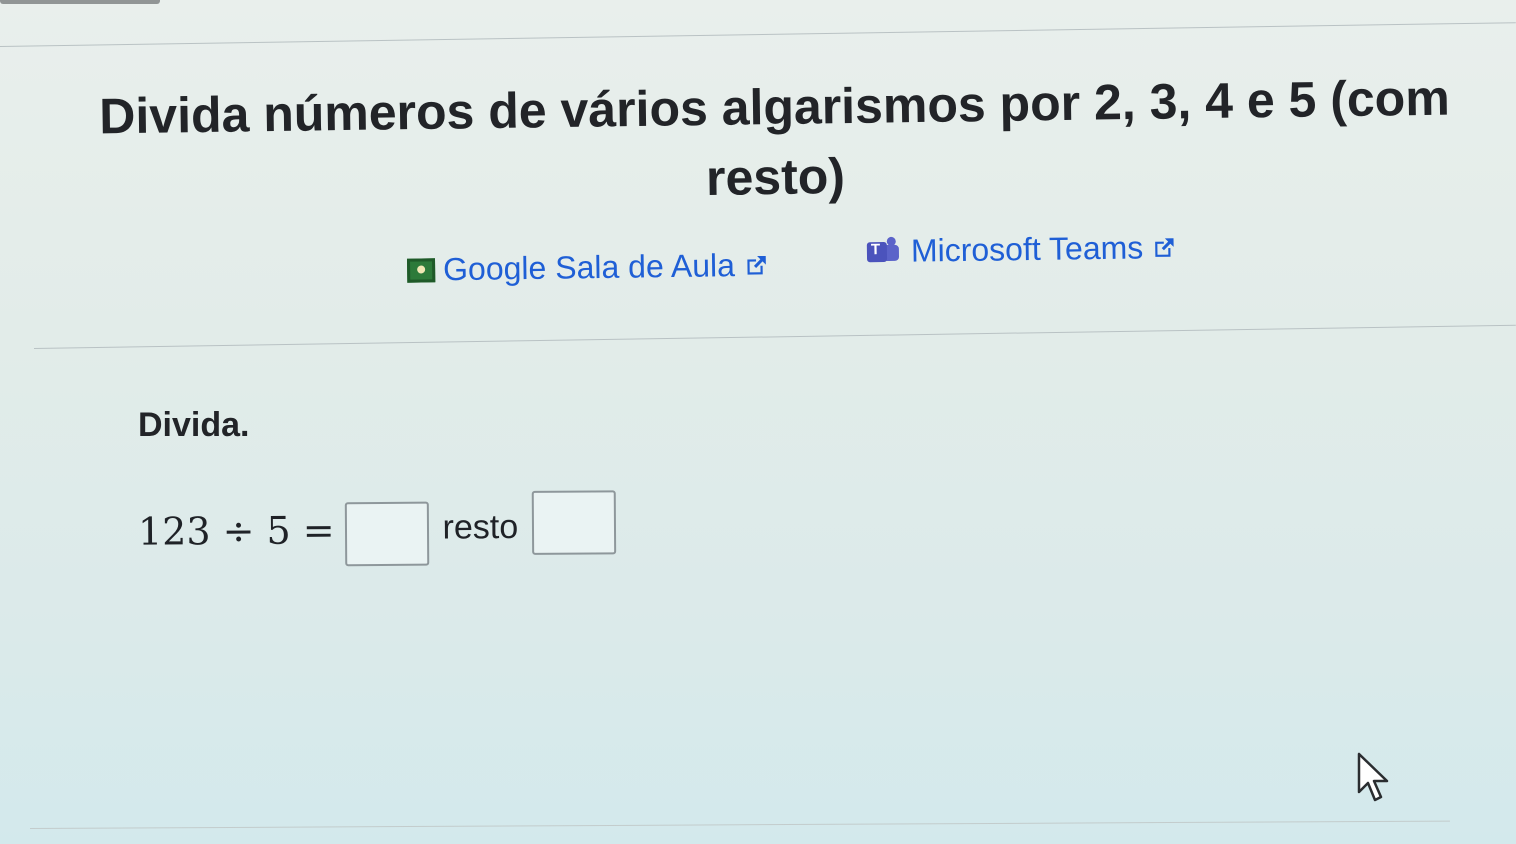 The width and height of the screenshot is (1516, 844). Describe the element at coordinates (480, 527) in the screenshot. I see `remainder-label: resto` at that location.